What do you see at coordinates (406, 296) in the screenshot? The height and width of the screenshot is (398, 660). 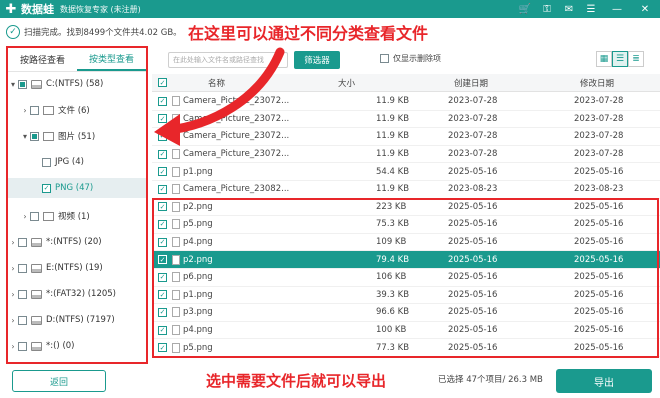 I see `table-row: ✓ p1.png 39.3 KB 2025-05-16 2025-05-16` at bounding box center [406, 296].